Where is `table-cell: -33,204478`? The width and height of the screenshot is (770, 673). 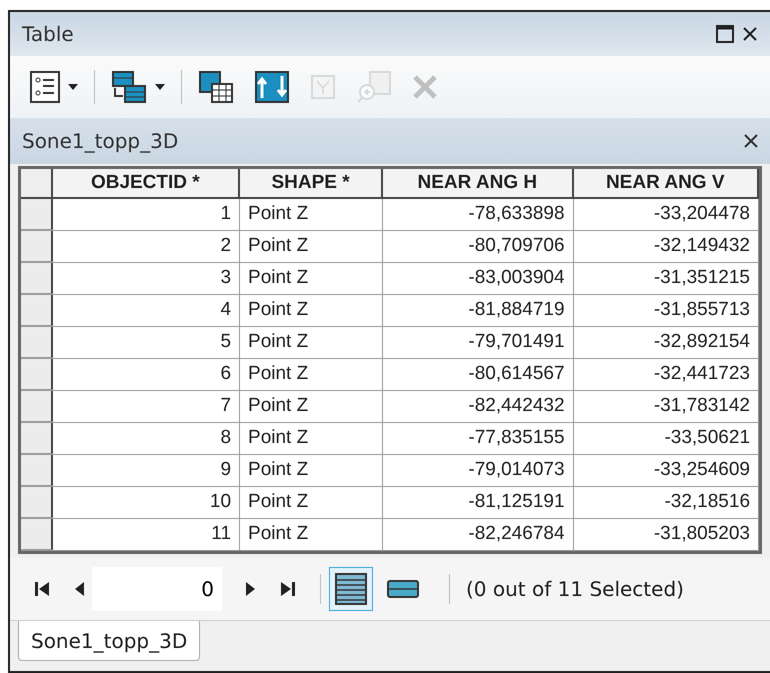 table-cell: -33,204478 is located at coordinates (667, 214).